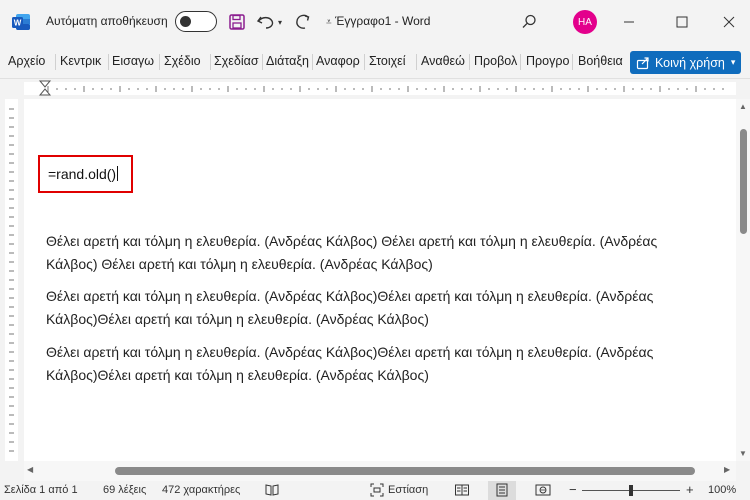 The image size is (750, 500). What do you see at coordinates (629, 22) in the screenshot?
I see `minimize-icon` at bounding box center [629, 22].